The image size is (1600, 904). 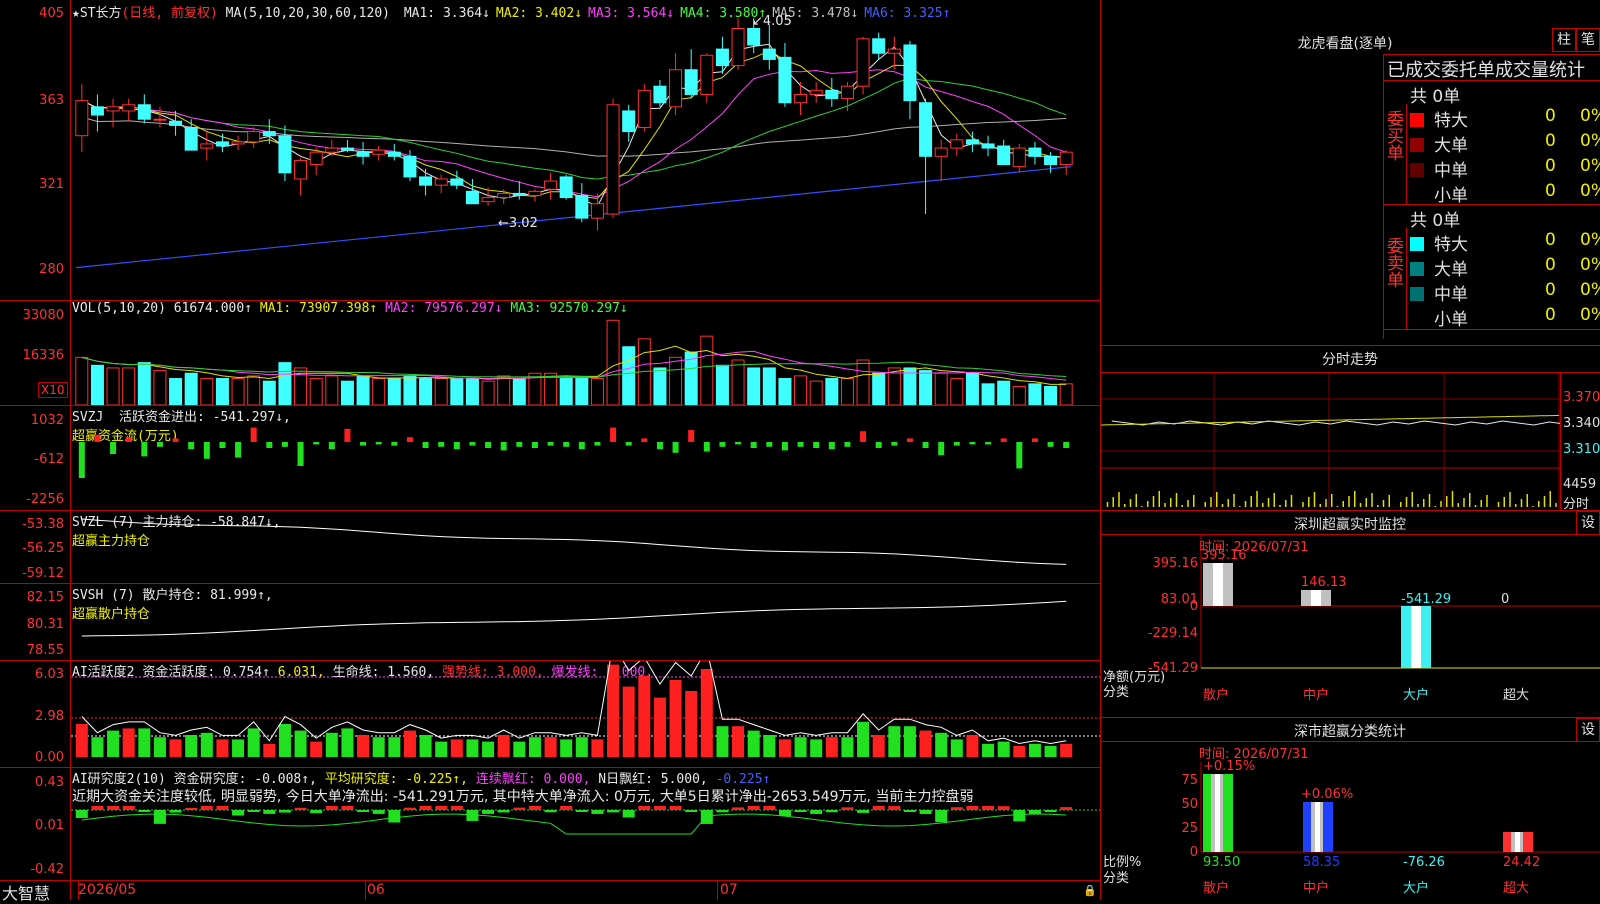 What do you see at coordinates (1350, 732) in the screenshot?
I see `class-title: 深市超赢分类统计` at bounding box center [1350, 732].